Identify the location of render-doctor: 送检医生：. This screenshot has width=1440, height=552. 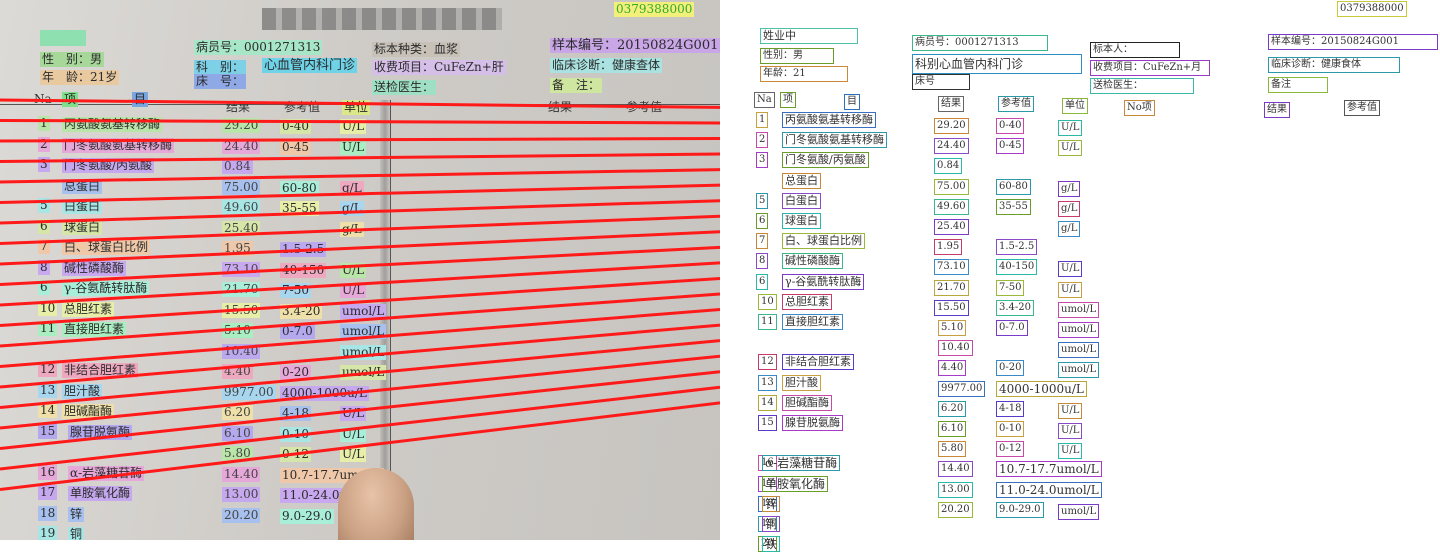
(1142, 86).